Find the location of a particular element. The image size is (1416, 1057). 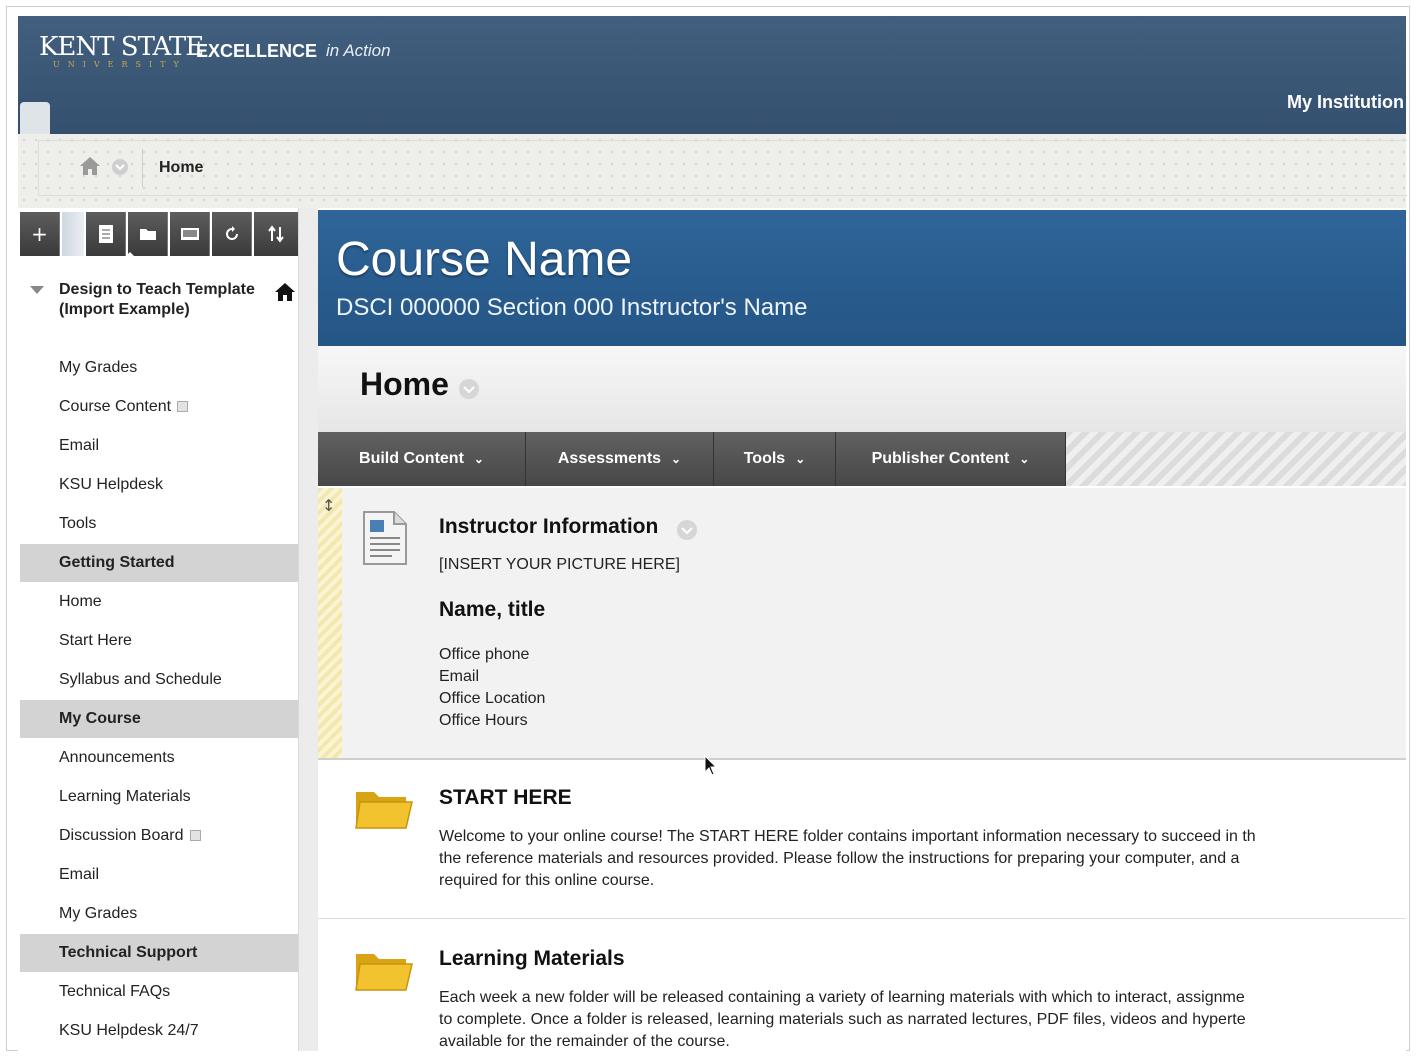

content-page-icon is located at coordinates (183, 406).